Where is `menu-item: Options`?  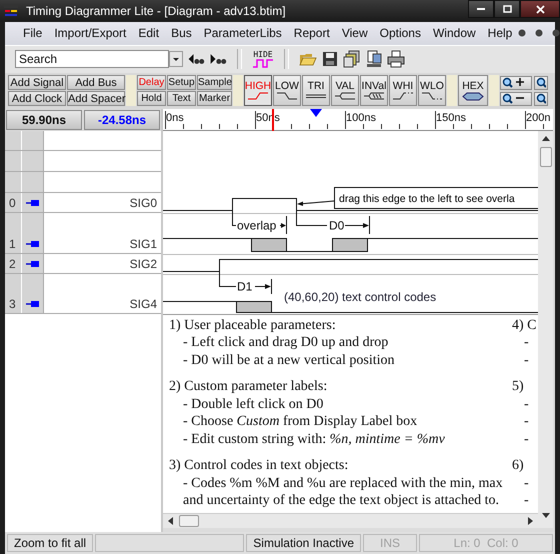 menu-item: Options is located at coordinates (400, 33).